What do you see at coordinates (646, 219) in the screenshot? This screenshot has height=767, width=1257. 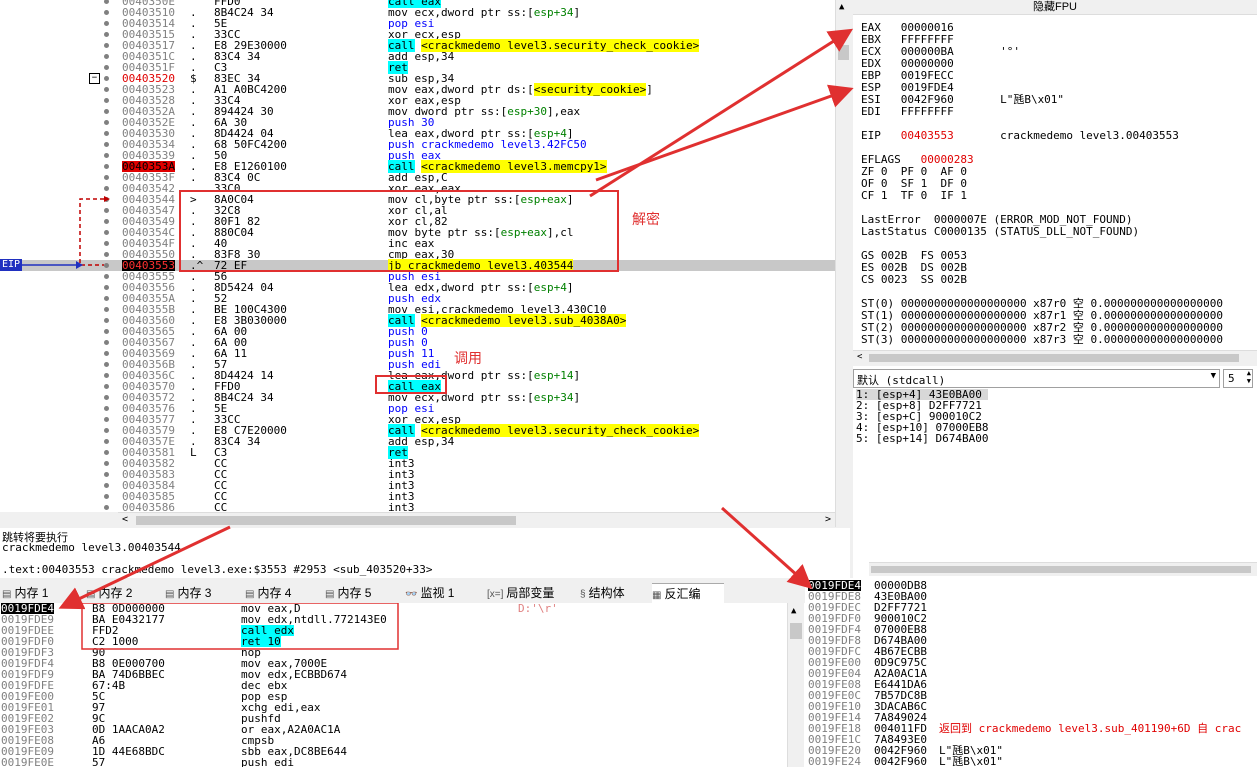 I see `decrypt-annotation: 解密` at bounding box center [646, 219].